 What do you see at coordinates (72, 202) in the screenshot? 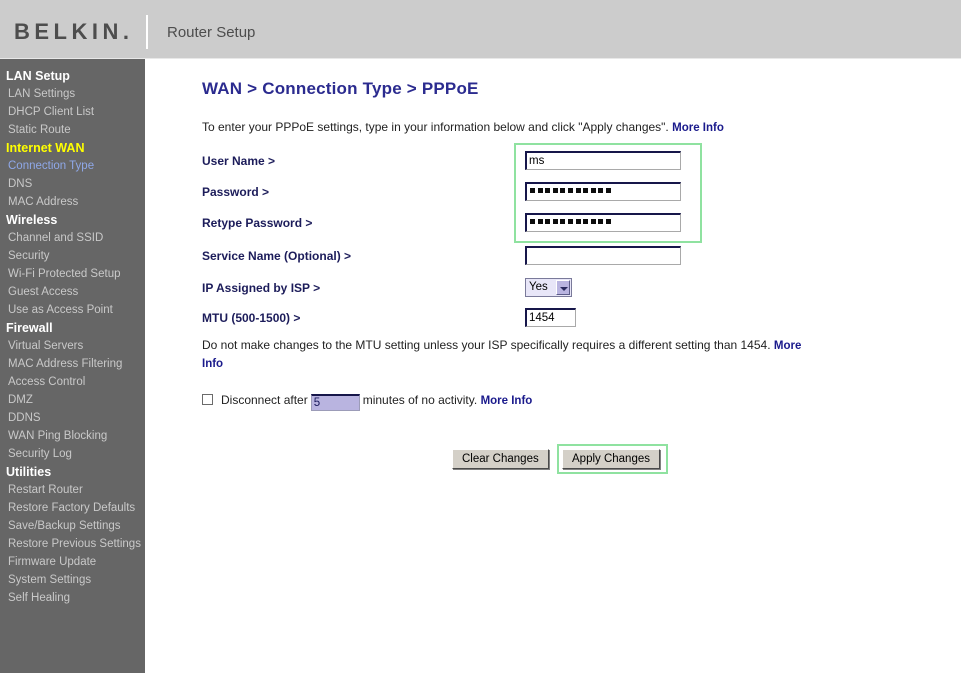
I see `sidebar-item-mac-address: MAC Address` at bounding box center [72, 202].